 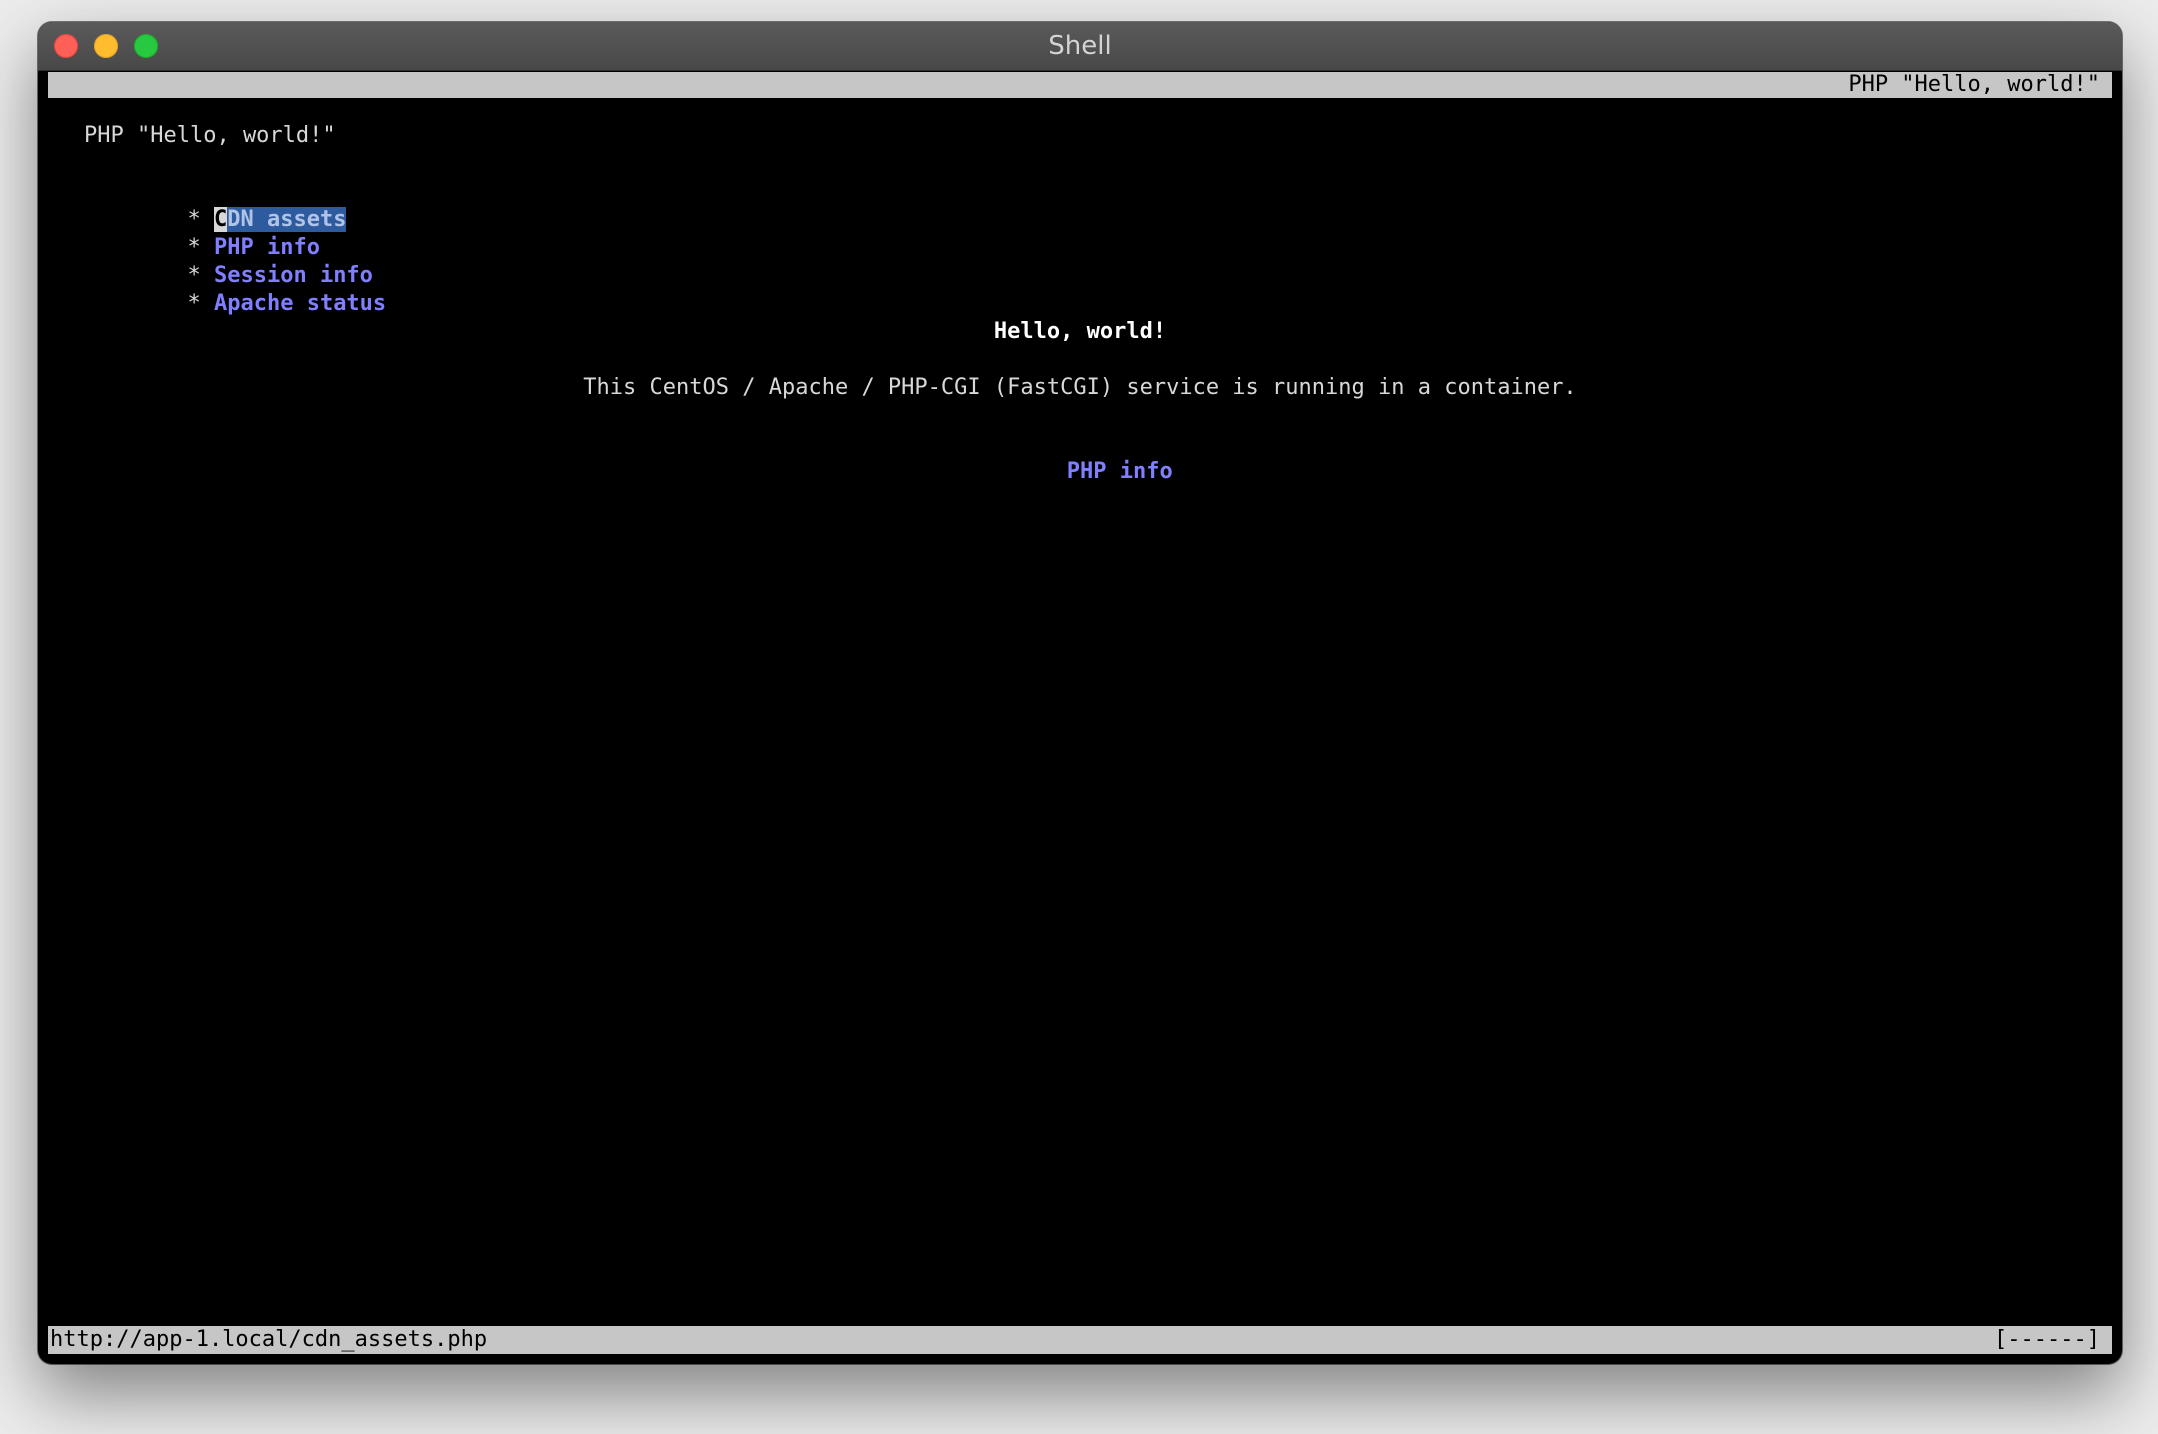 I want to click on center-link-row: PHP info, so click(x=1080, y=472).